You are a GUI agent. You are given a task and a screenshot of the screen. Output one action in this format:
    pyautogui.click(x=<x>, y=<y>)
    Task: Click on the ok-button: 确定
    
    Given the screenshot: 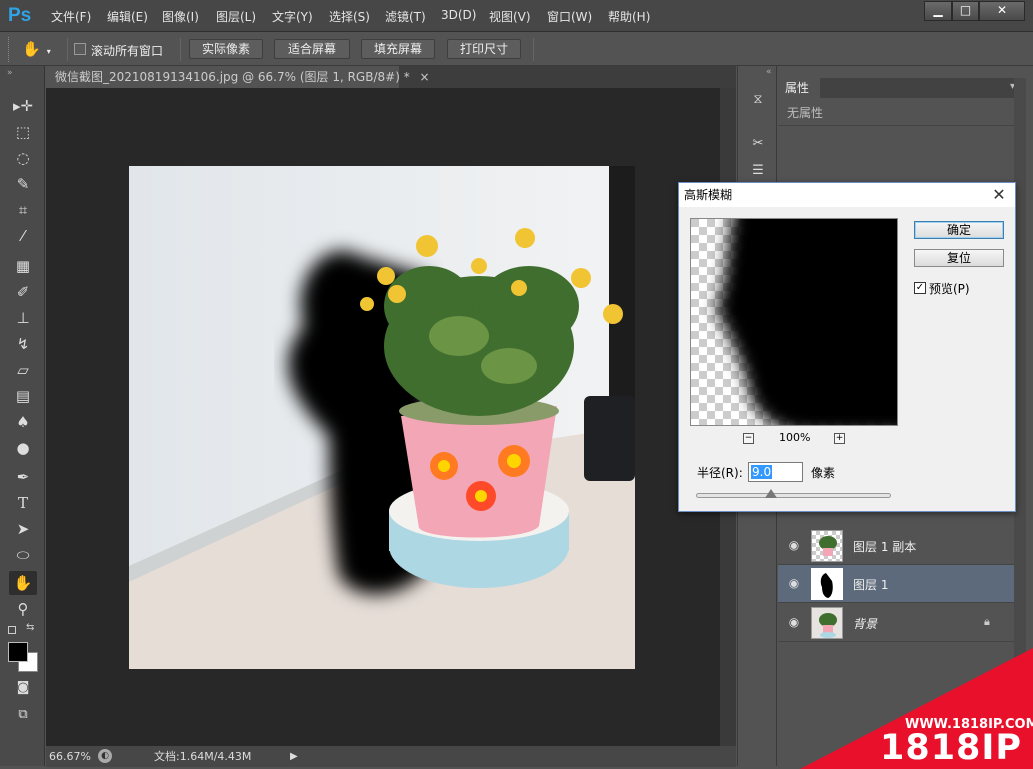 What is the action you would take?
    pyautogui.click(x=959, y=230)
    